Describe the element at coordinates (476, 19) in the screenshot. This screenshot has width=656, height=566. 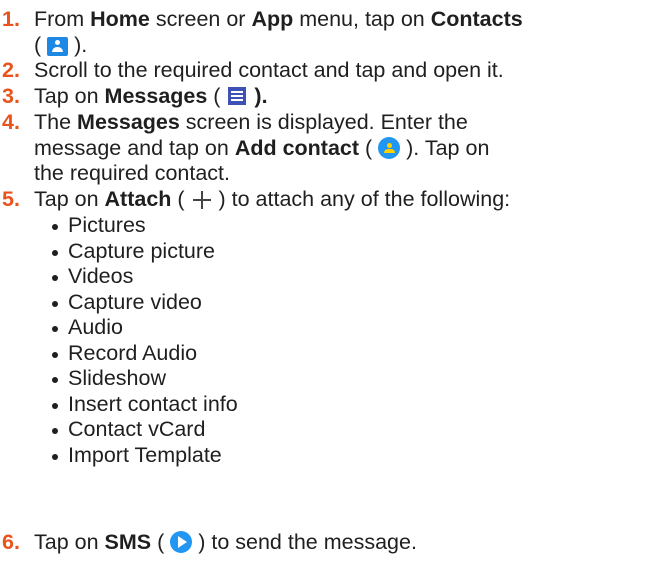
I see `contacts-term: Contacts` at that location.